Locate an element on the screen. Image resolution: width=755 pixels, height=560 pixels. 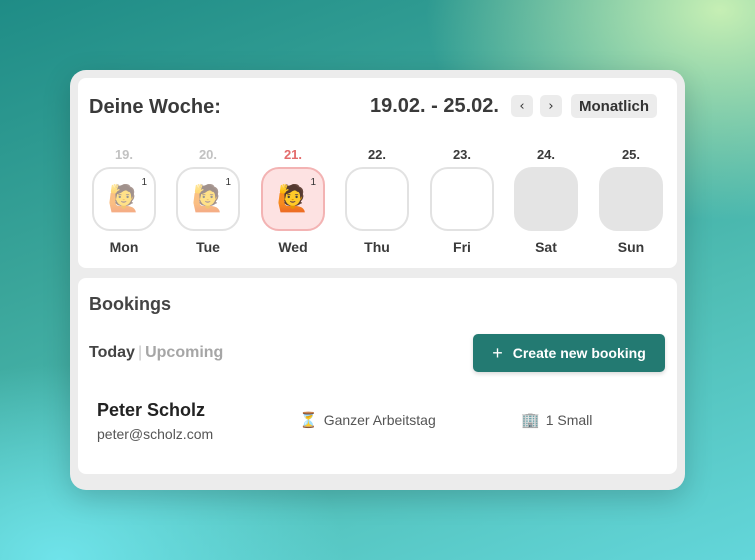
tab-today: Today is located at coordinates (112, 353).